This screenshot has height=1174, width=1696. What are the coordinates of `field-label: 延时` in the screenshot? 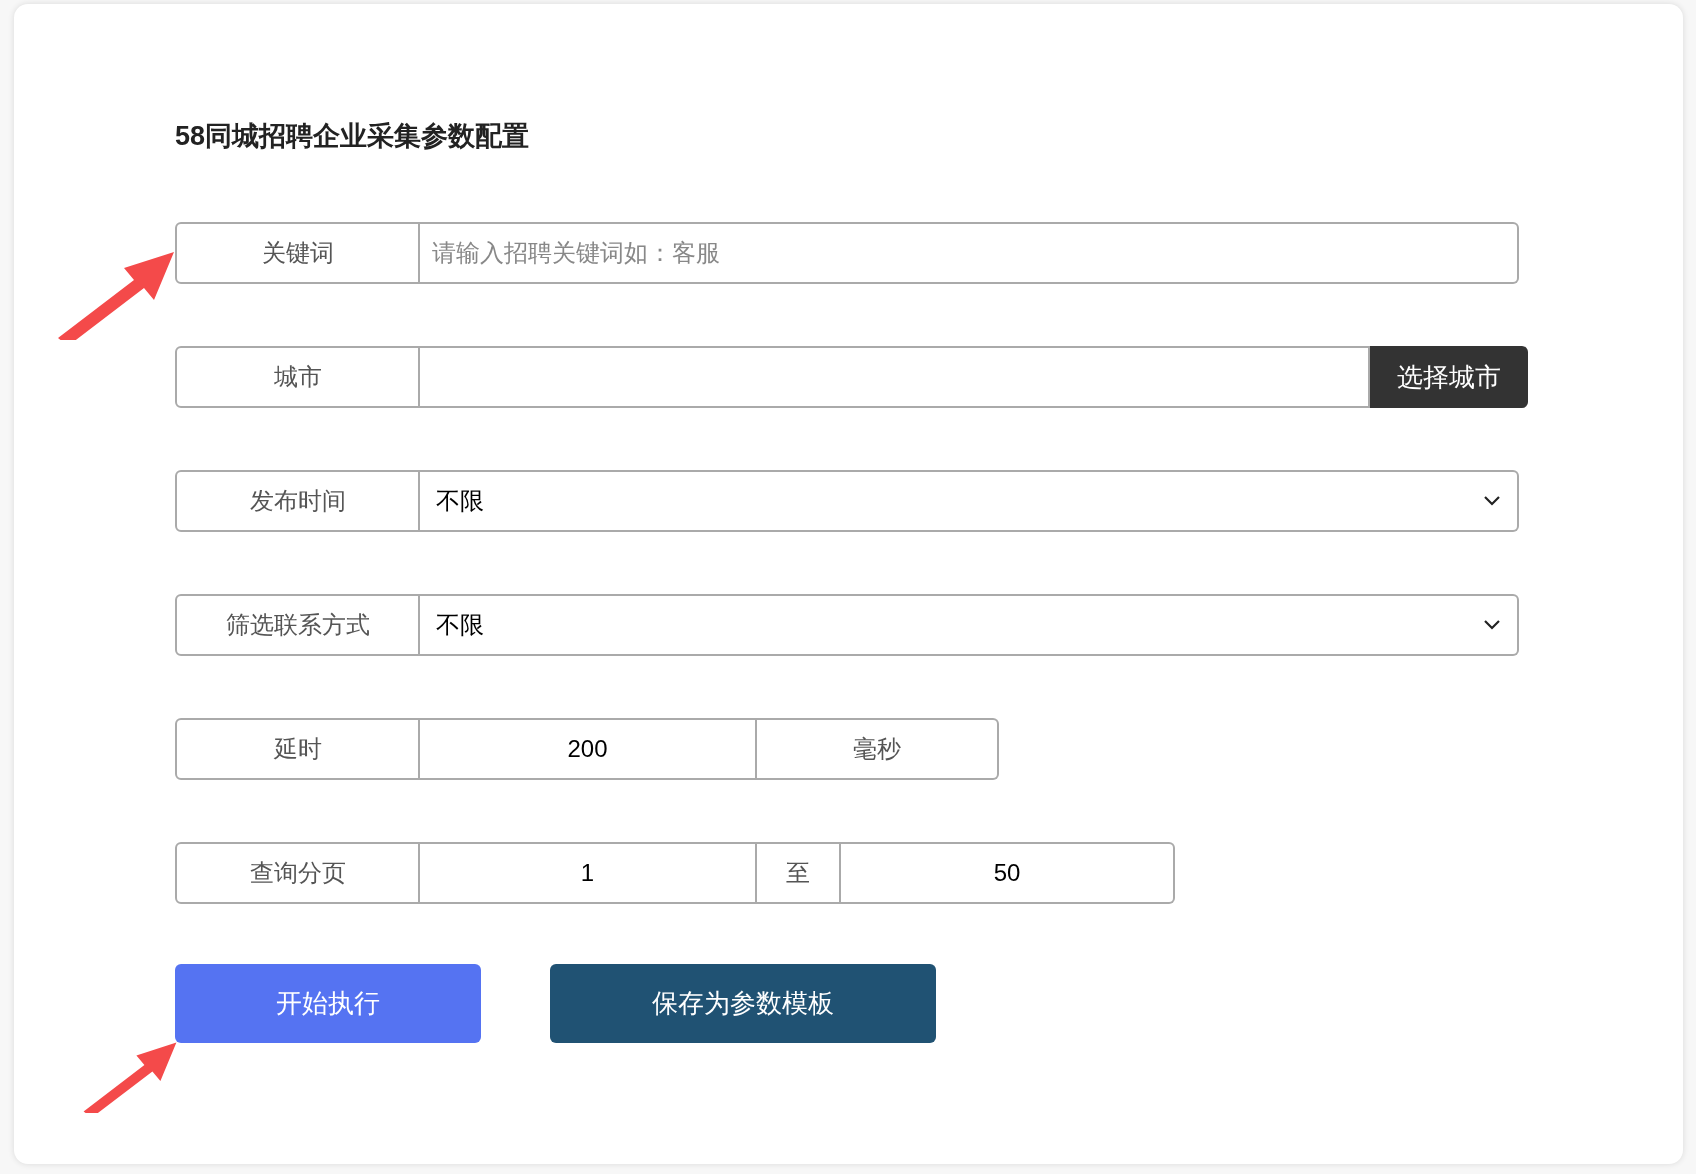 It's located at (297, 749).